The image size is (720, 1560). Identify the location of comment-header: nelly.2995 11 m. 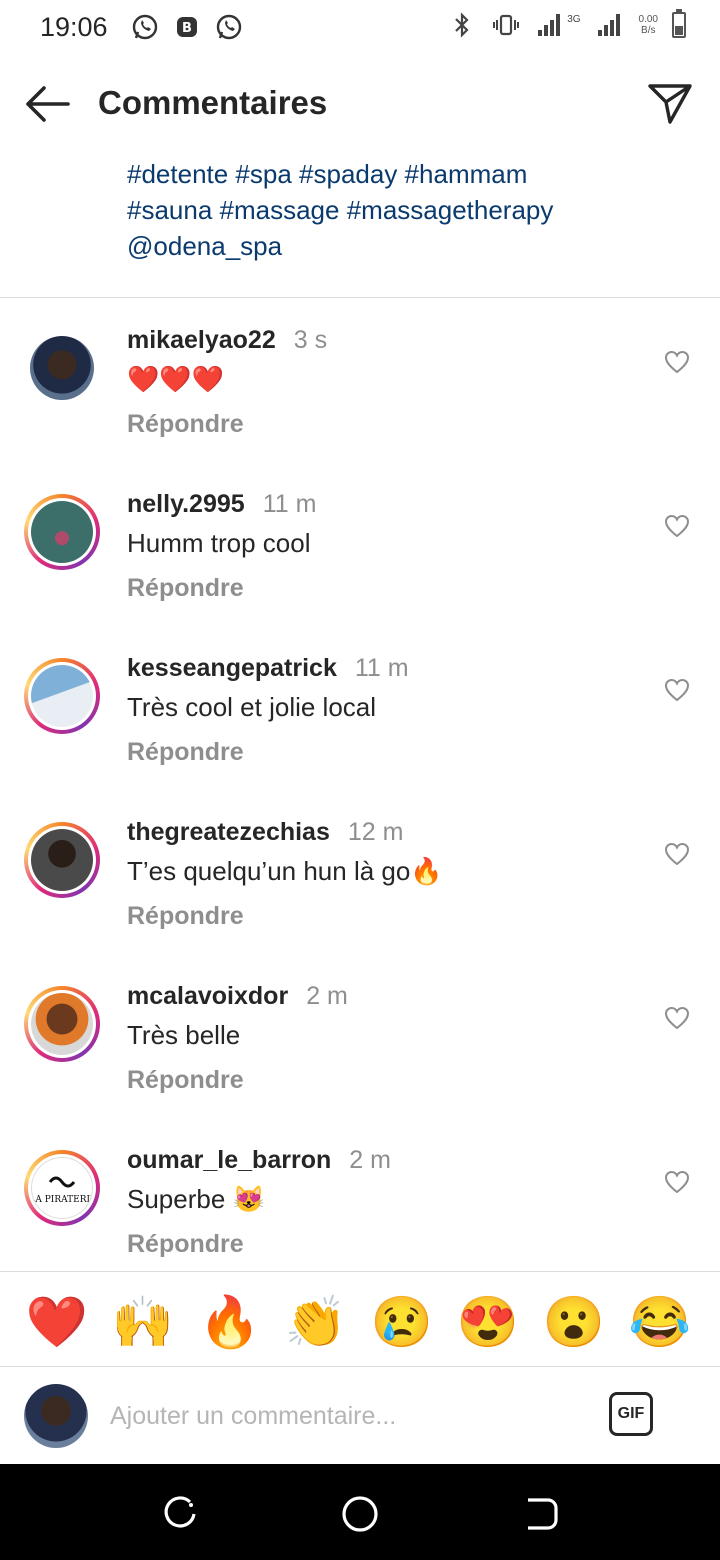
(221, 504).